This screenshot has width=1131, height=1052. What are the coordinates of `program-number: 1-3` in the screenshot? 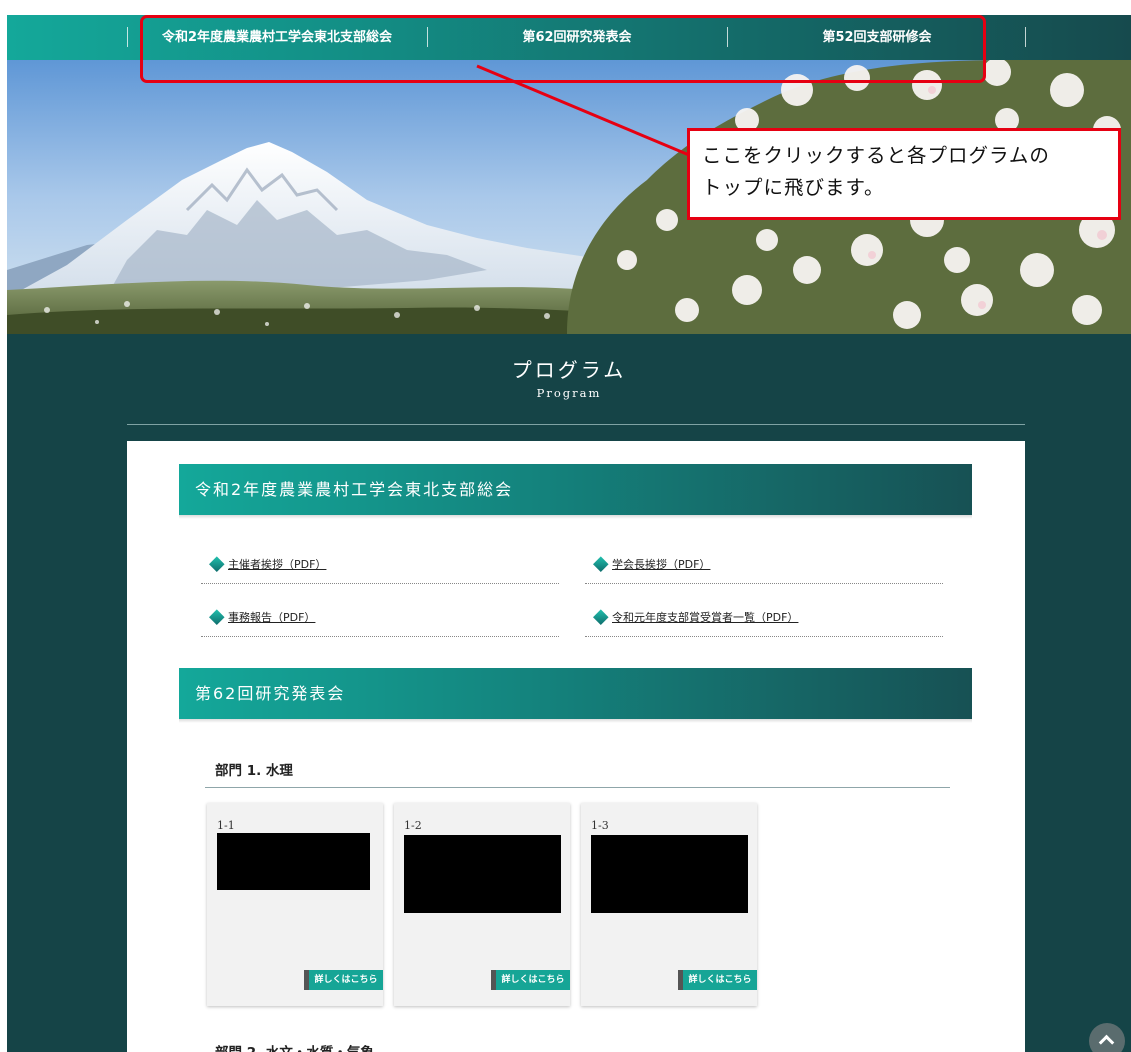 It's located at (600, 825).